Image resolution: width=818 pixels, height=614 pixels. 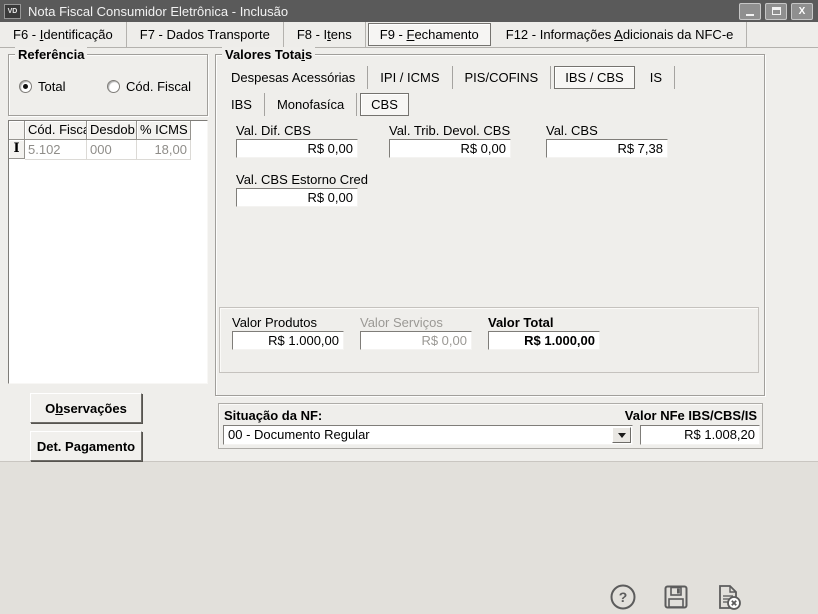 What do you see at coordinates (56, 130) in the screenshot?
I see `grid-header-cod-fiscal: Cód. Fiscal` at bounding box center [56, 130].